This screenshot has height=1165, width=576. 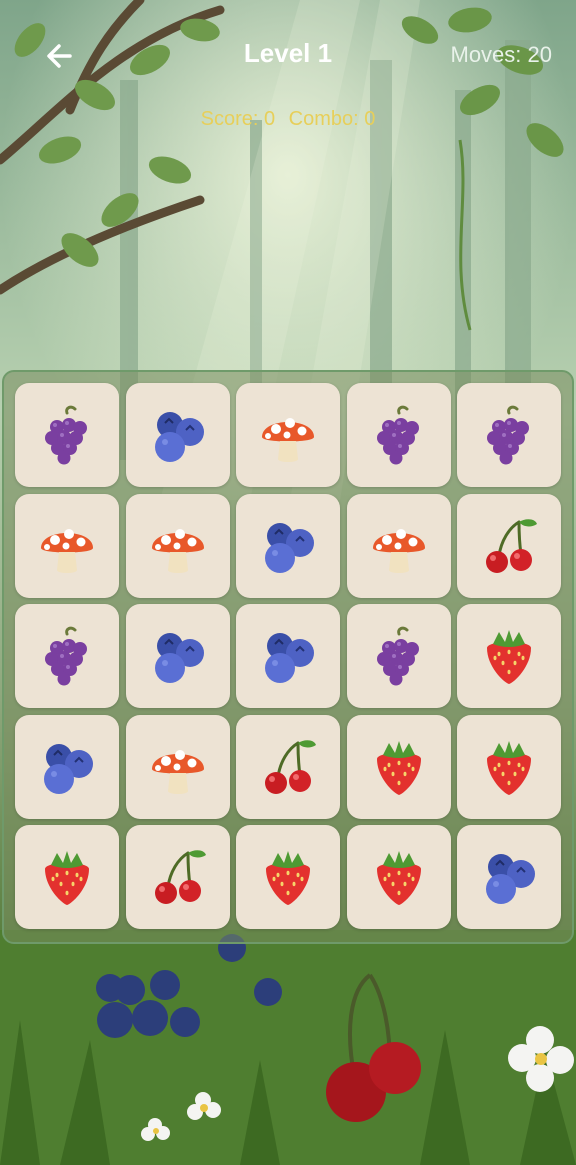 I want to click on game-header: Level 1 Moves: 20, so click(x=288, y=55).